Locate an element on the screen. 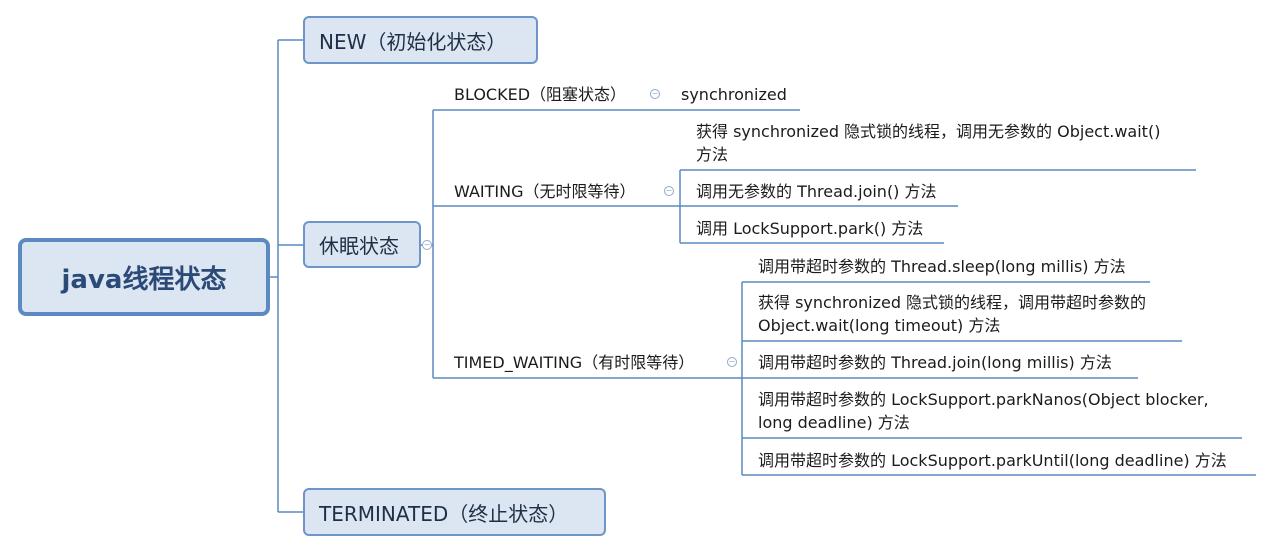 The width and height of the screenshot is (1274, 553). root-label: java线程状态 is located at coordinates (144, 279).